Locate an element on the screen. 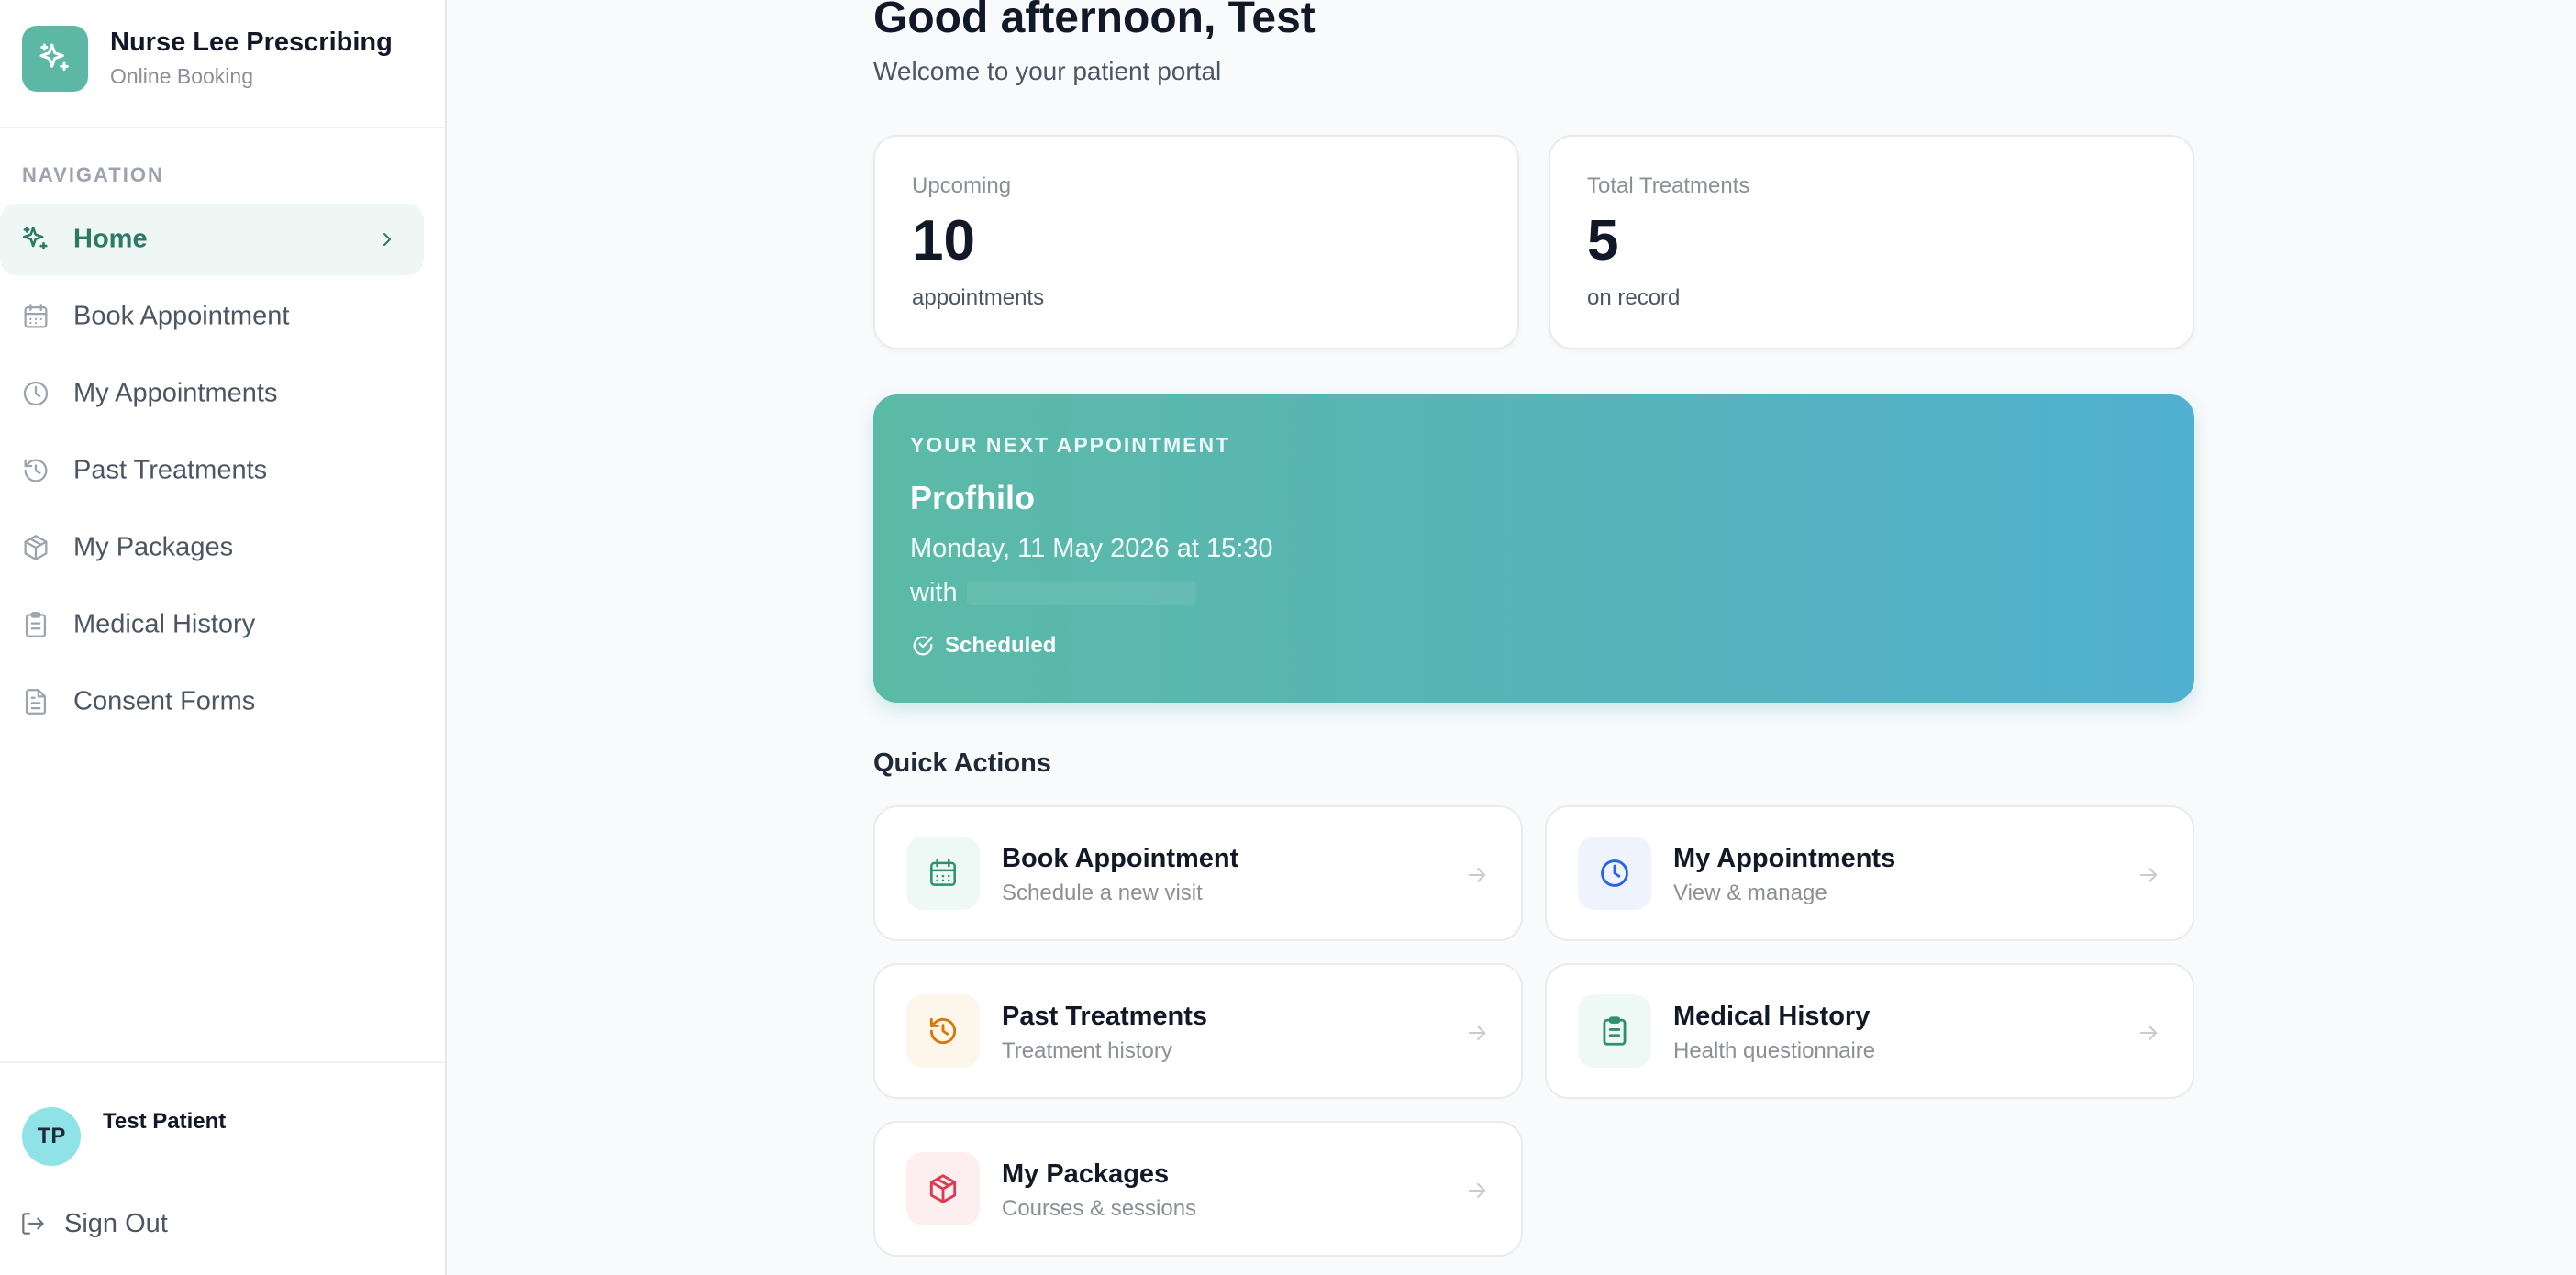 This screenshot has height=1275, width=2576. chevron-right-icon is located at coordinates (387, 239).